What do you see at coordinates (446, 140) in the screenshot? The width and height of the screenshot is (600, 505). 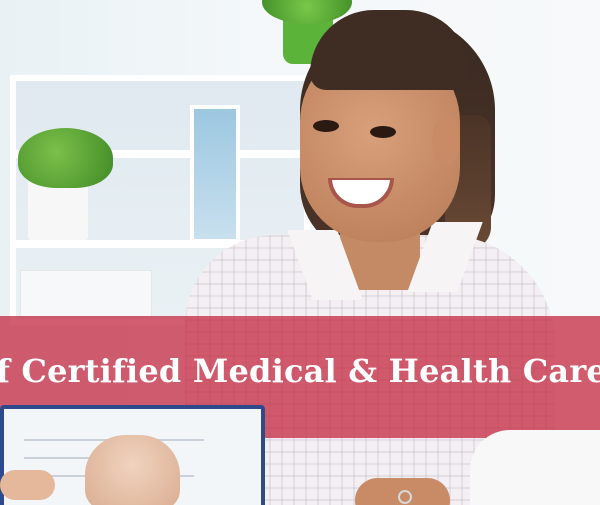 I see `ear` at bounding box center [446, 140].